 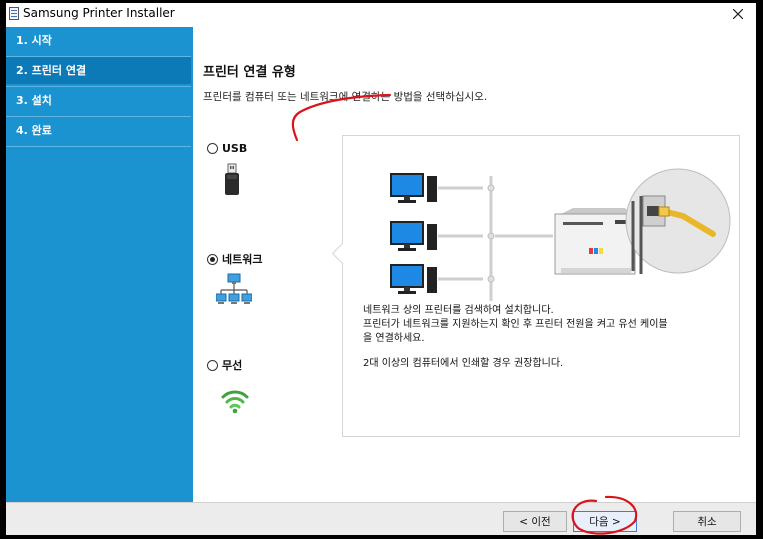 What do you see at coordinates (341, 117) in the screenshot?
I see `annotation-underline-mark` at bounding box center [341, 117].